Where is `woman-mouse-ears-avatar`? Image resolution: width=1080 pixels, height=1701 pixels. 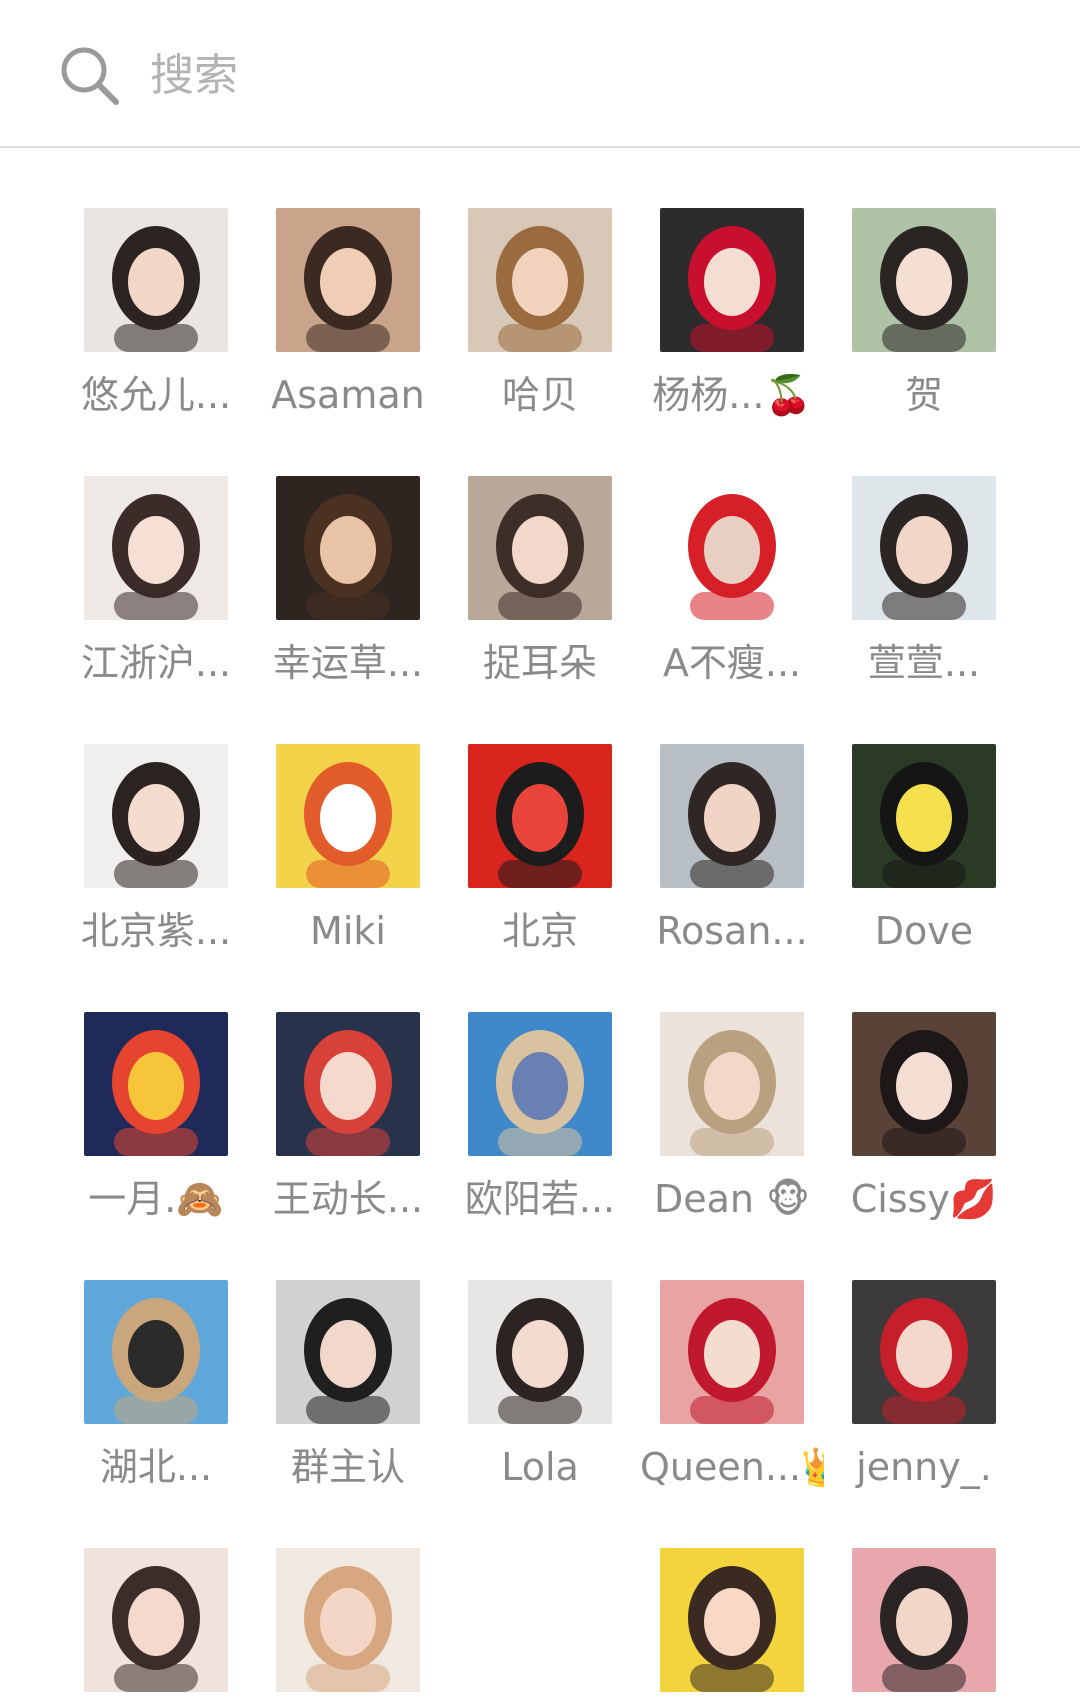
woman-mouse-ears-avatar is located at coordinates (732, 280).